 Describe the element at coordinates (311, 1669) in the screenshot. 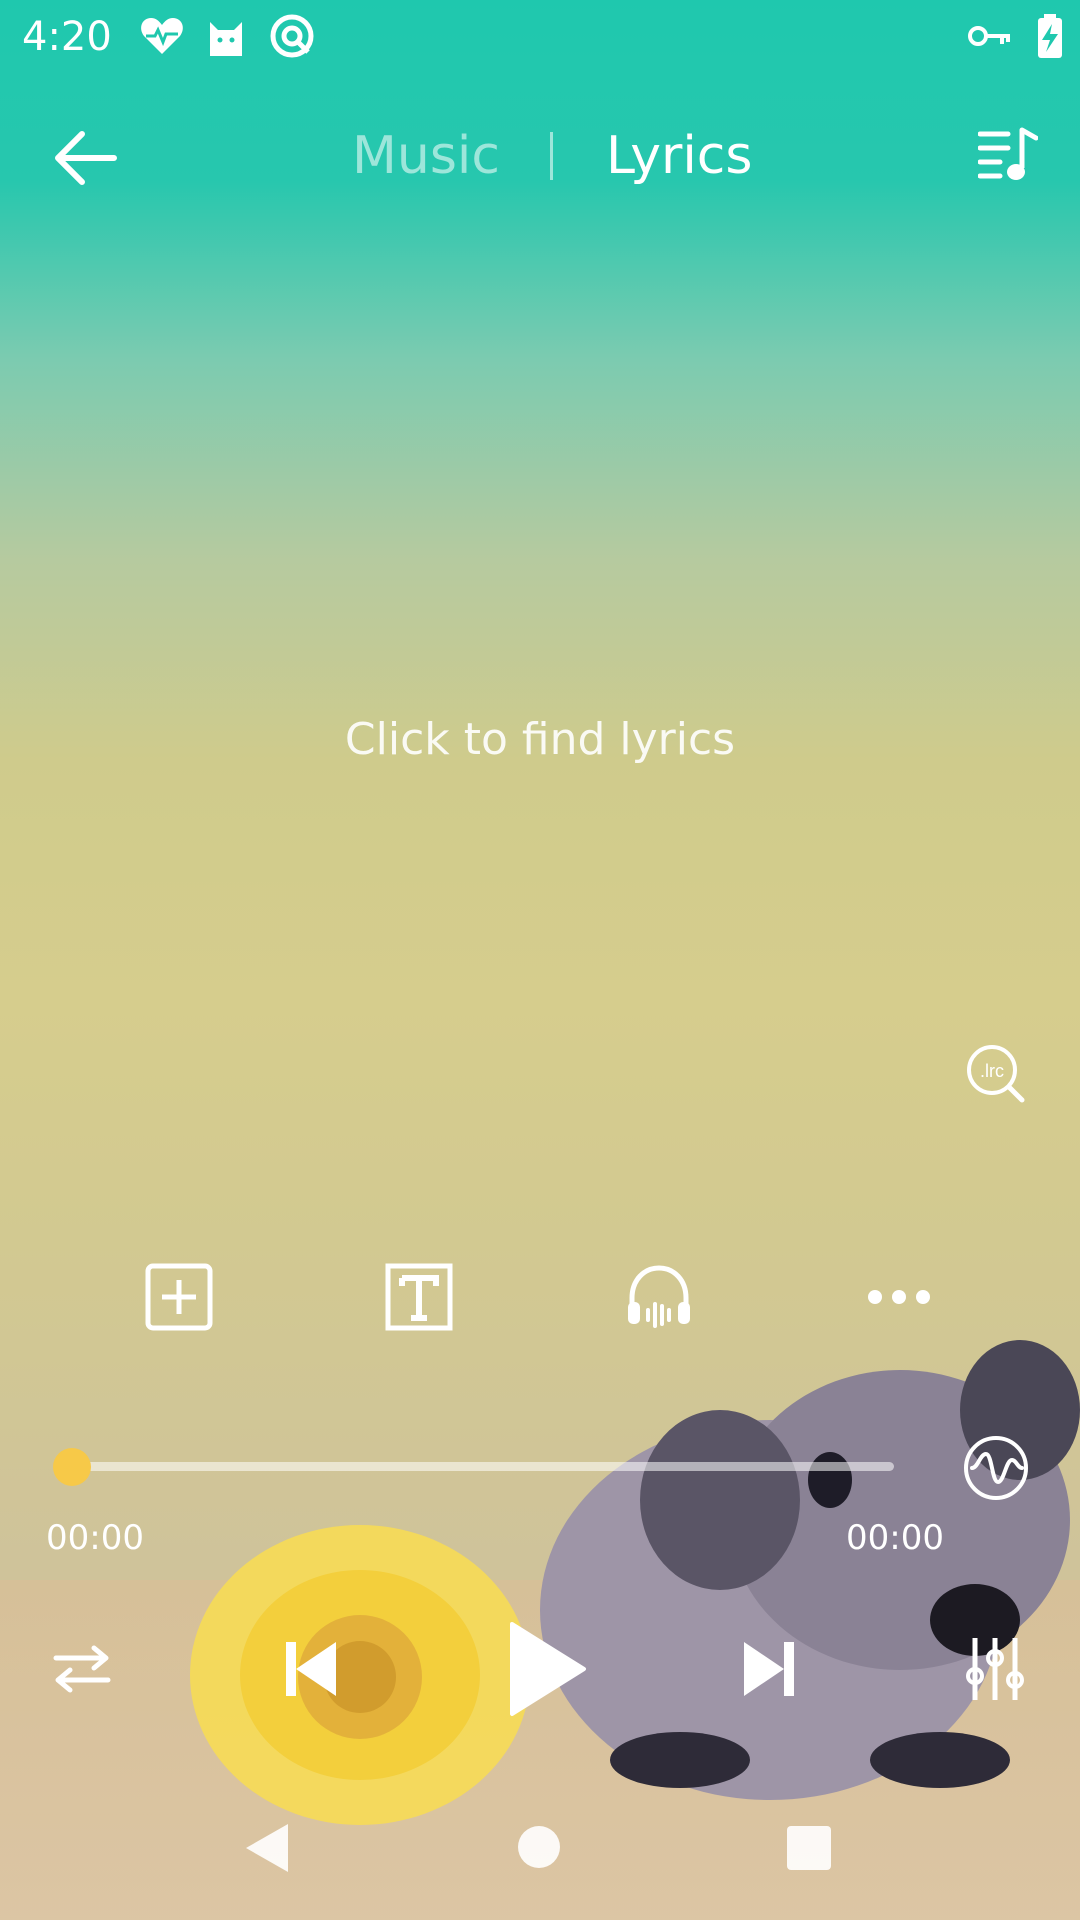

I see `skip-previous-icon` at that location.